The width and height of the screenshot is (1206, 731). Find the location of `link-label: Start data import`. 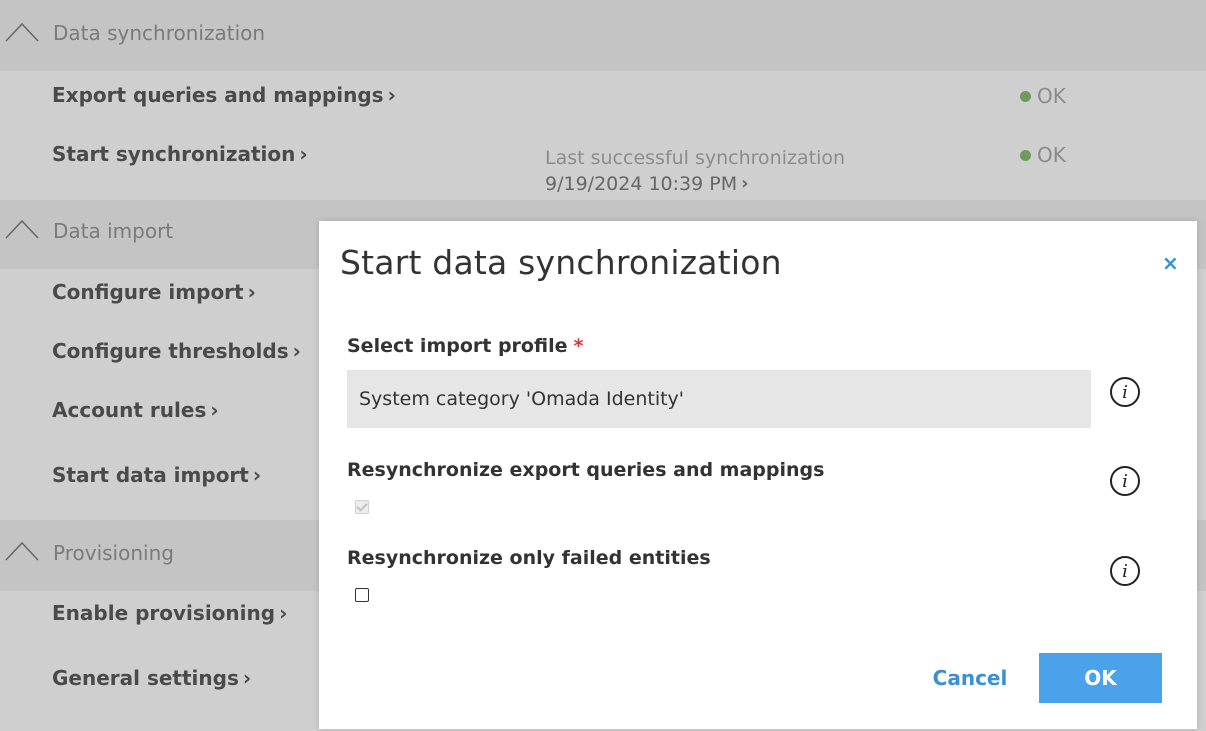

link-label: Start data import is located at coordinates (150, 475).